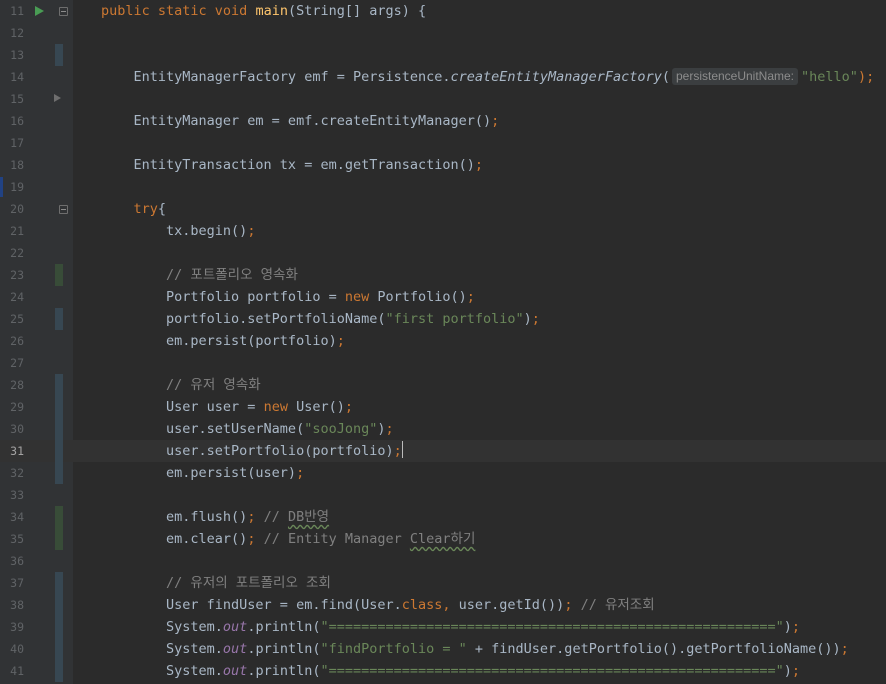 This screenshot has width=886, height=684. What do you see at coordinates (178, 231) in the screenshot?
I see `code-text: tx.begin();` at bounding box center [178, 231].